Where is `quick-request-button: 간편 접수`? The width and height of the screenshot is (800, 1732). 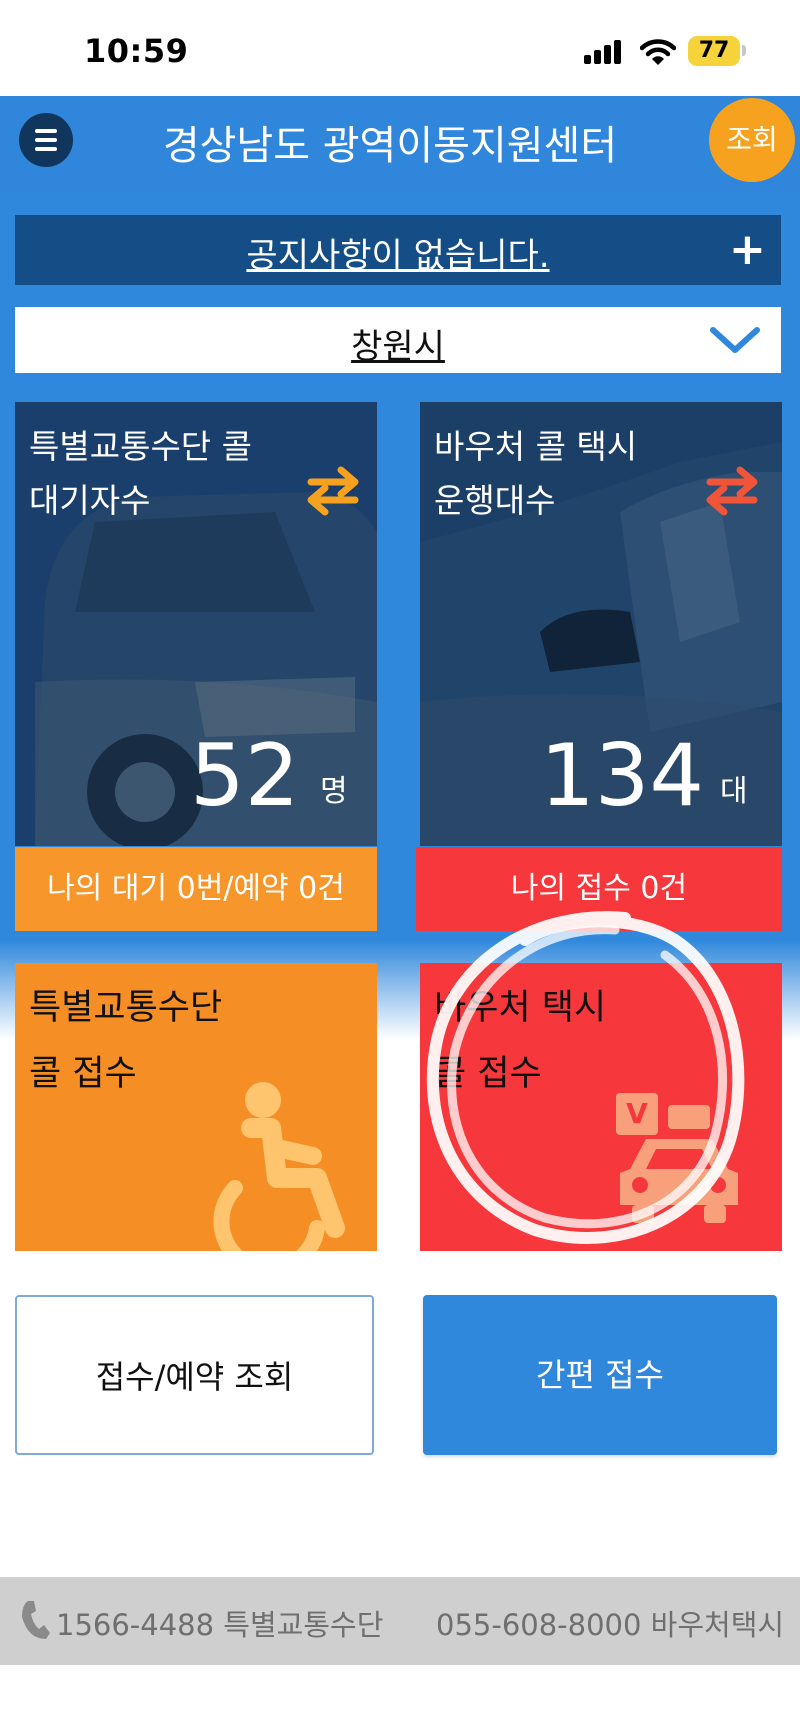
quick-request-button: 간편 접수 is located at coordinates (600, 1375).